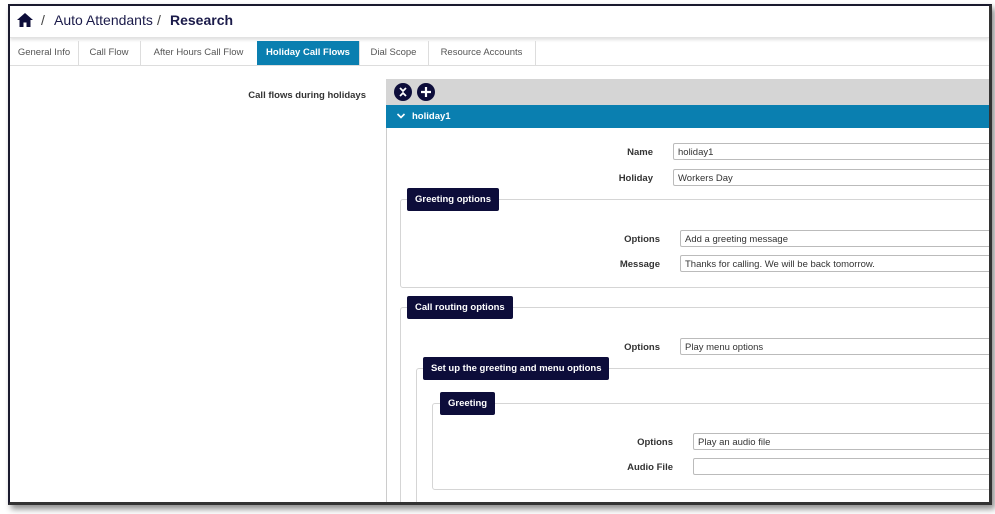  Describe the element at coordinates (841, 466) in the screenshot. I see `audio-file-input` at that location.